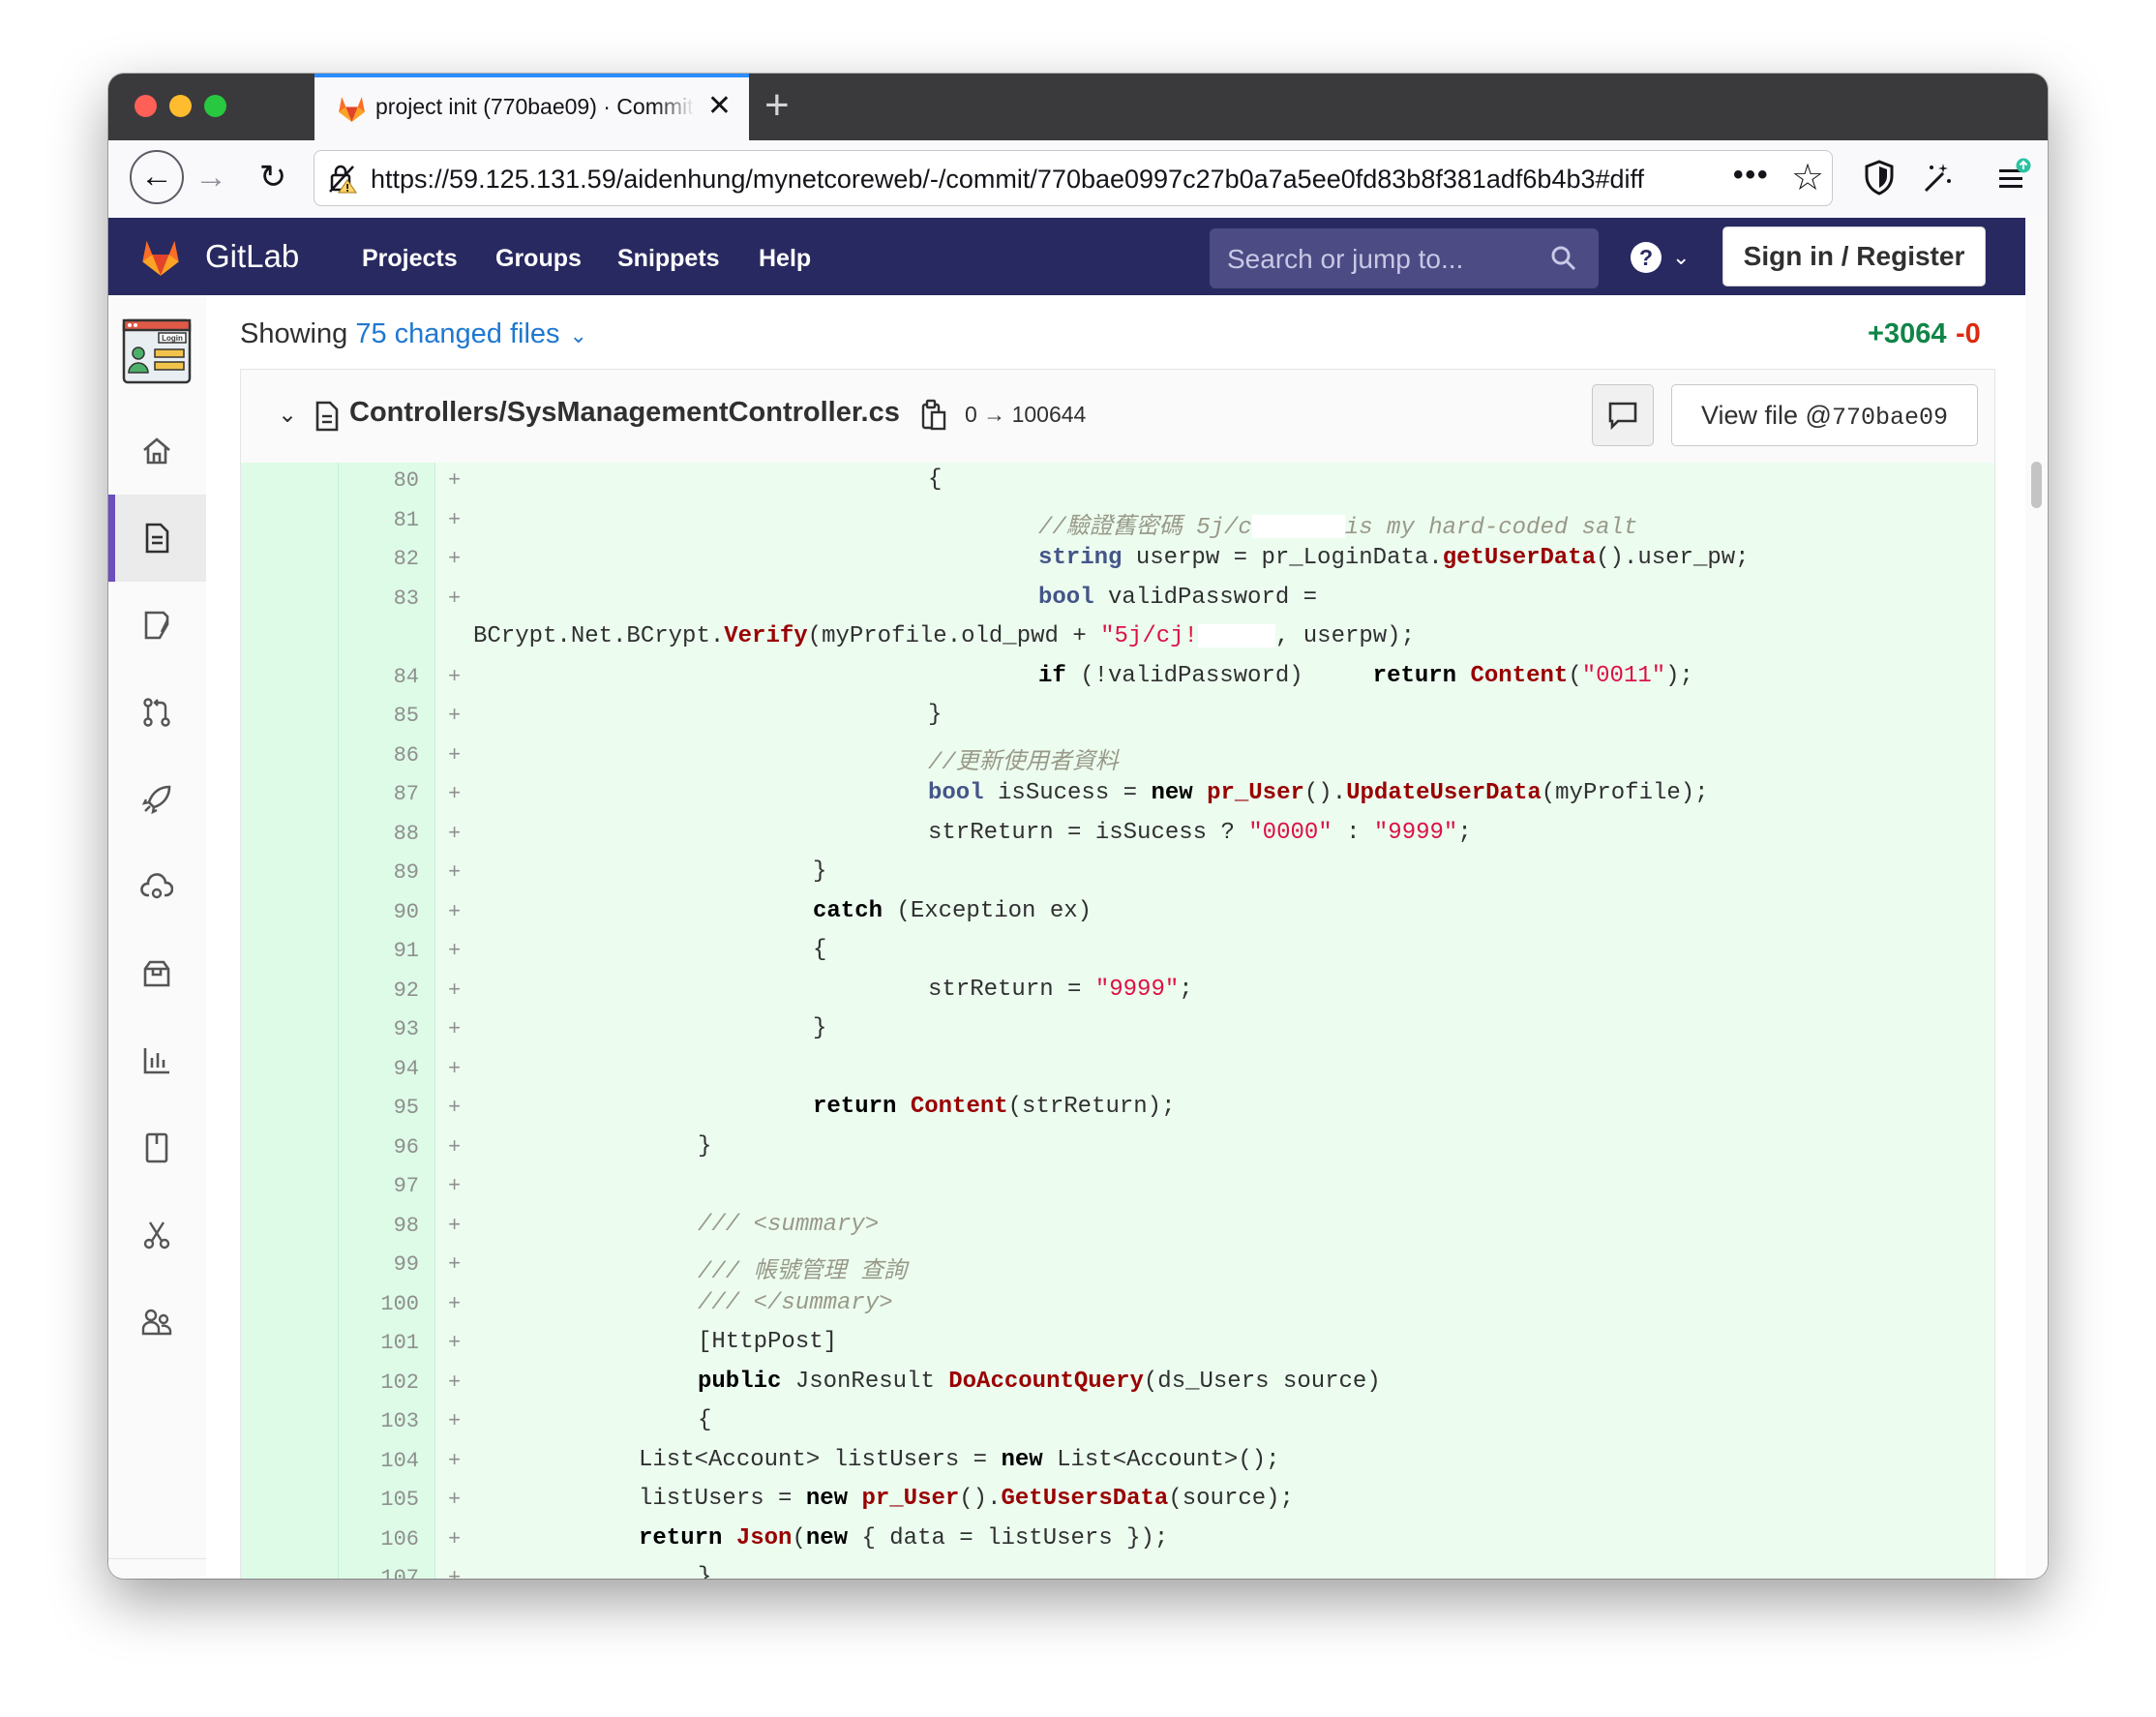 This screenshot has width=2156, height=1717. I want to click on line-number: 102, so click(378, 1383).